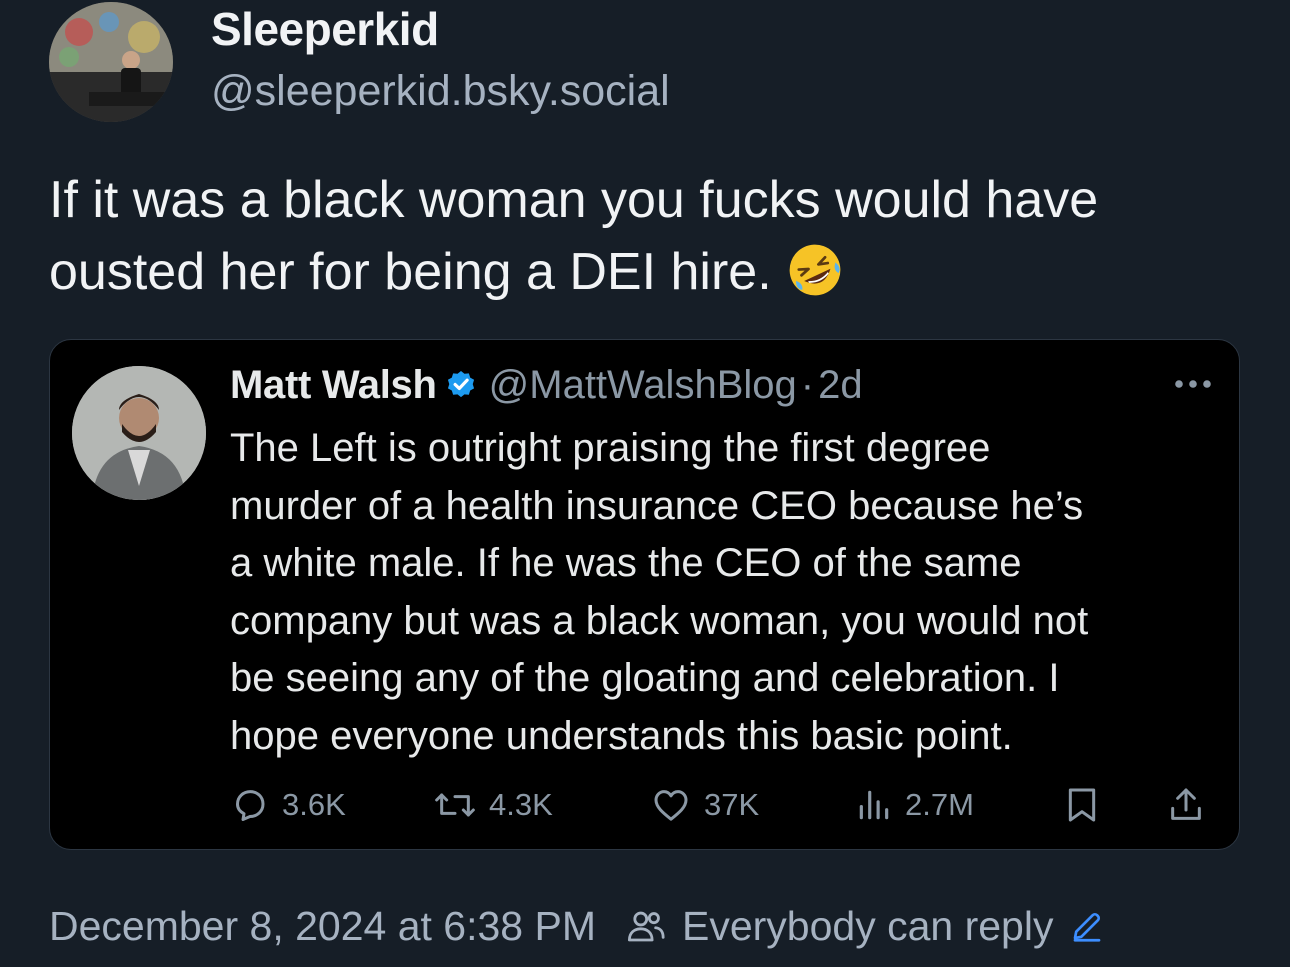  What do you see at coordinates (455, 805) in the screenshot?
I see `repost-icon` at bounding box center [455, 805].